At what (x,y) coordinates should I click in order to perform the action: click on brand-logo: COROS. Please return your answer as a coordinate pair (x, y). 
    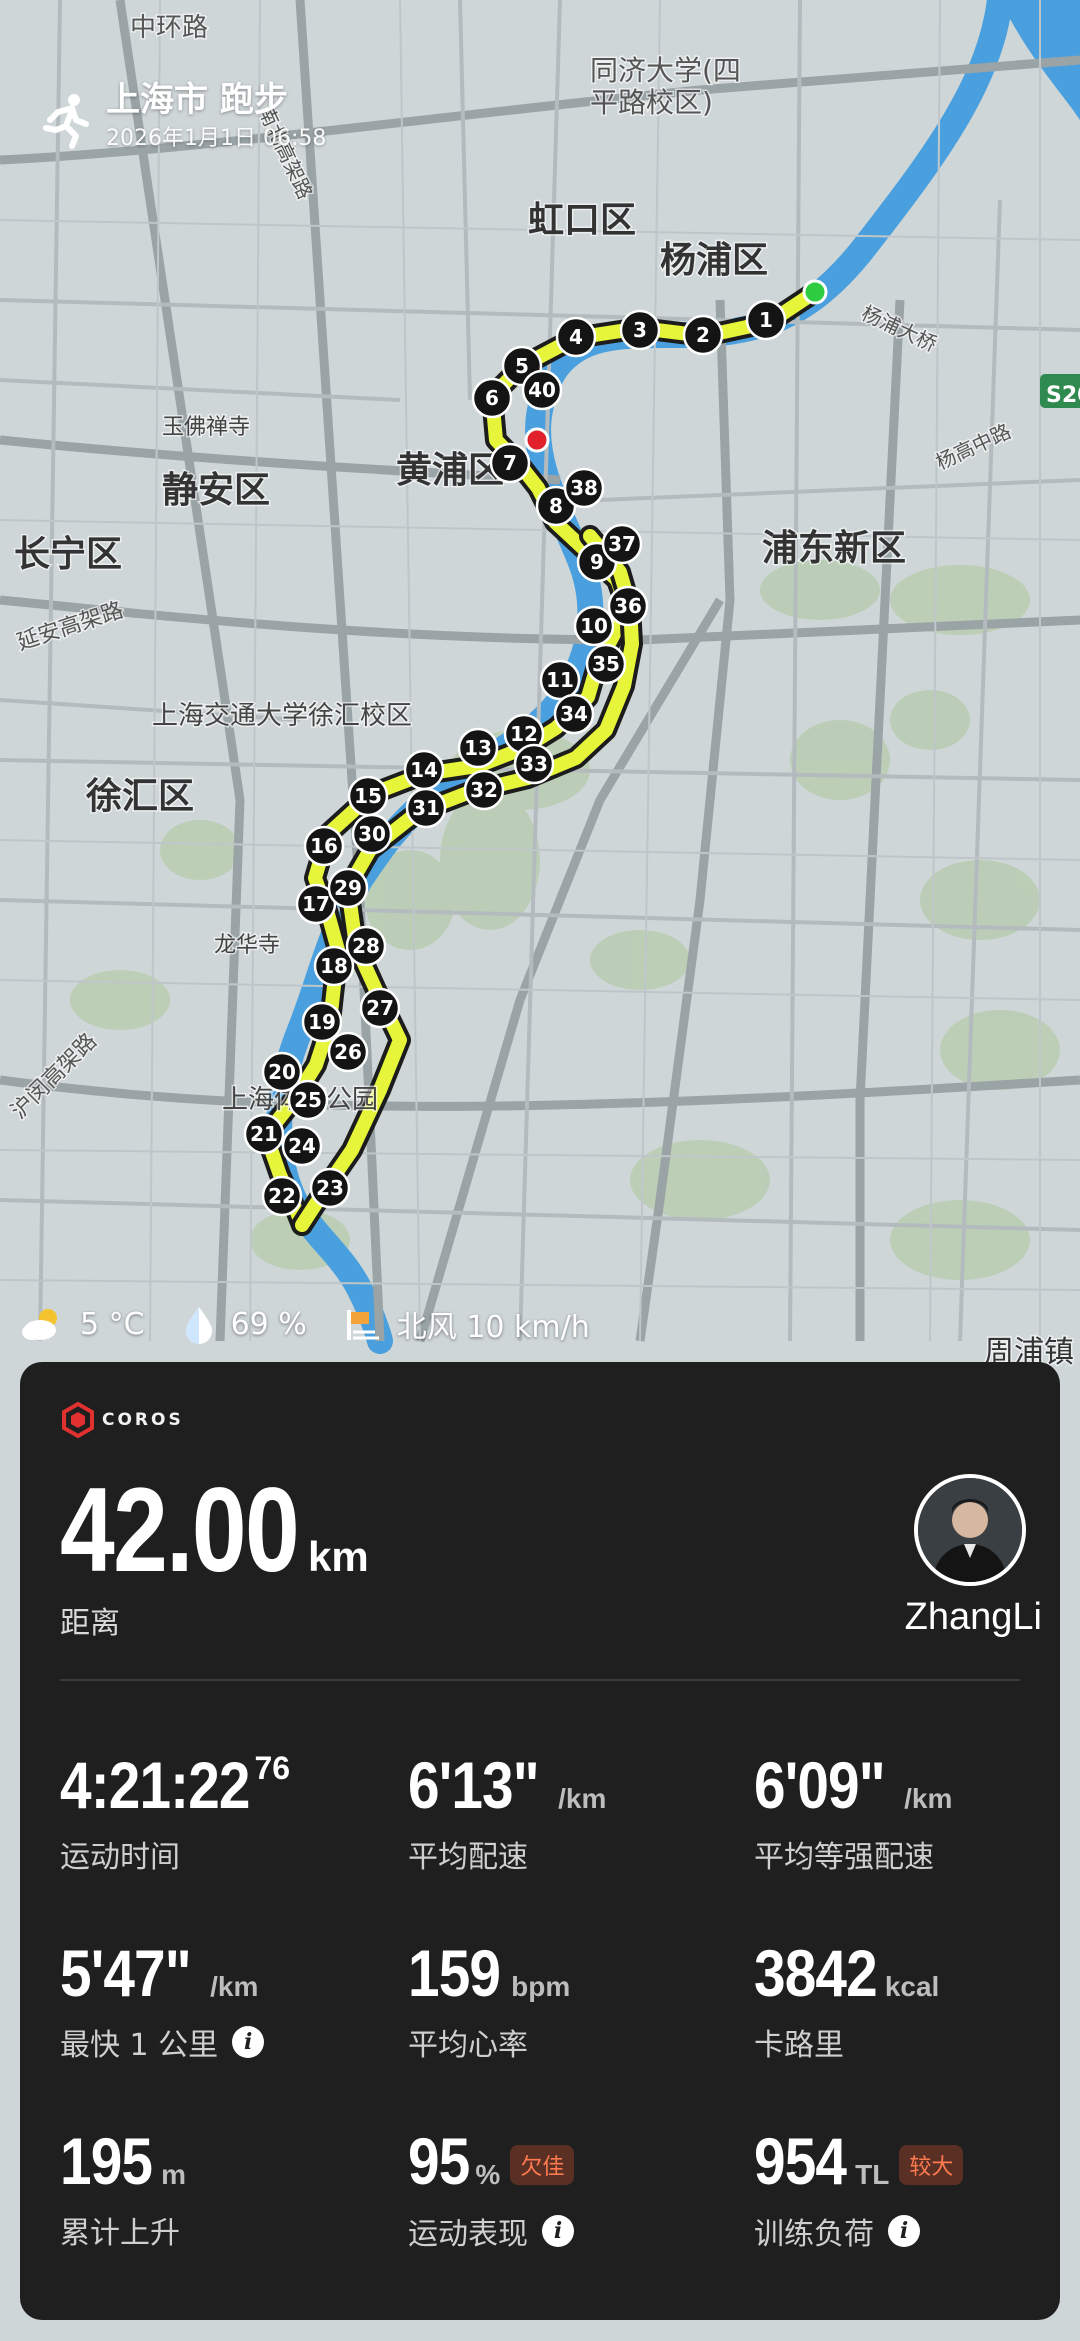
    Looking at the image, I should click on (122, 1420).